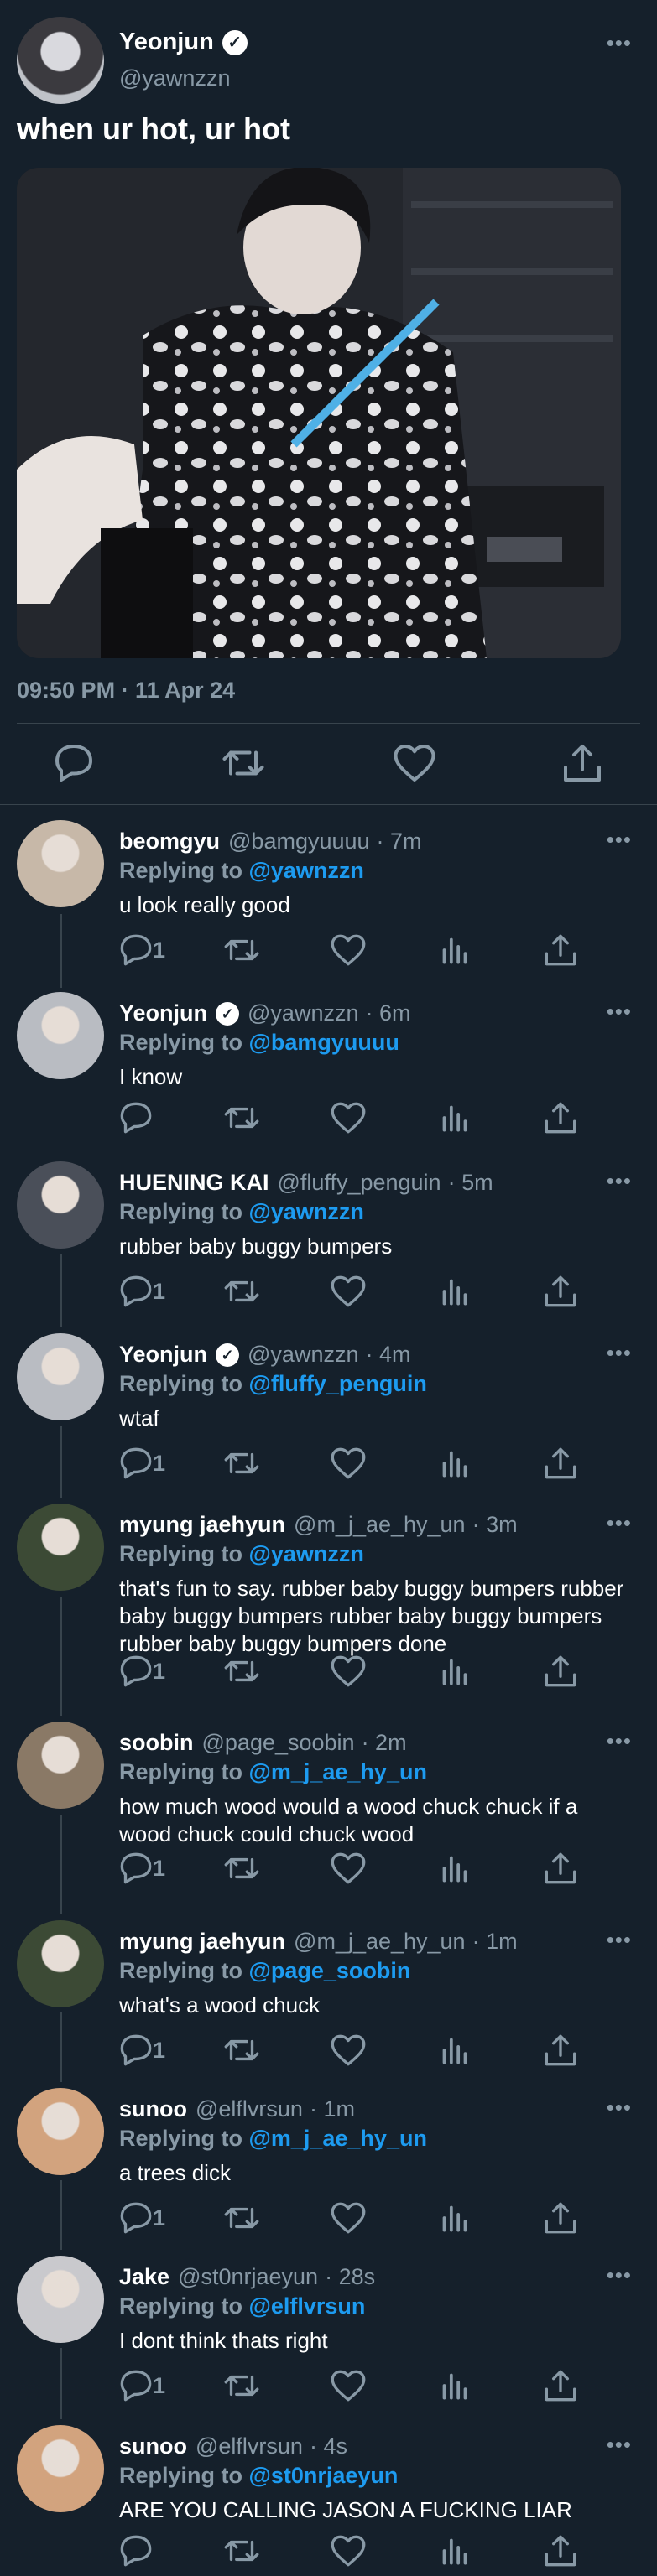 The width and height of the screenshot is (657, 2576). I want to click on reply-time: · 28s, so click(350, 2277).